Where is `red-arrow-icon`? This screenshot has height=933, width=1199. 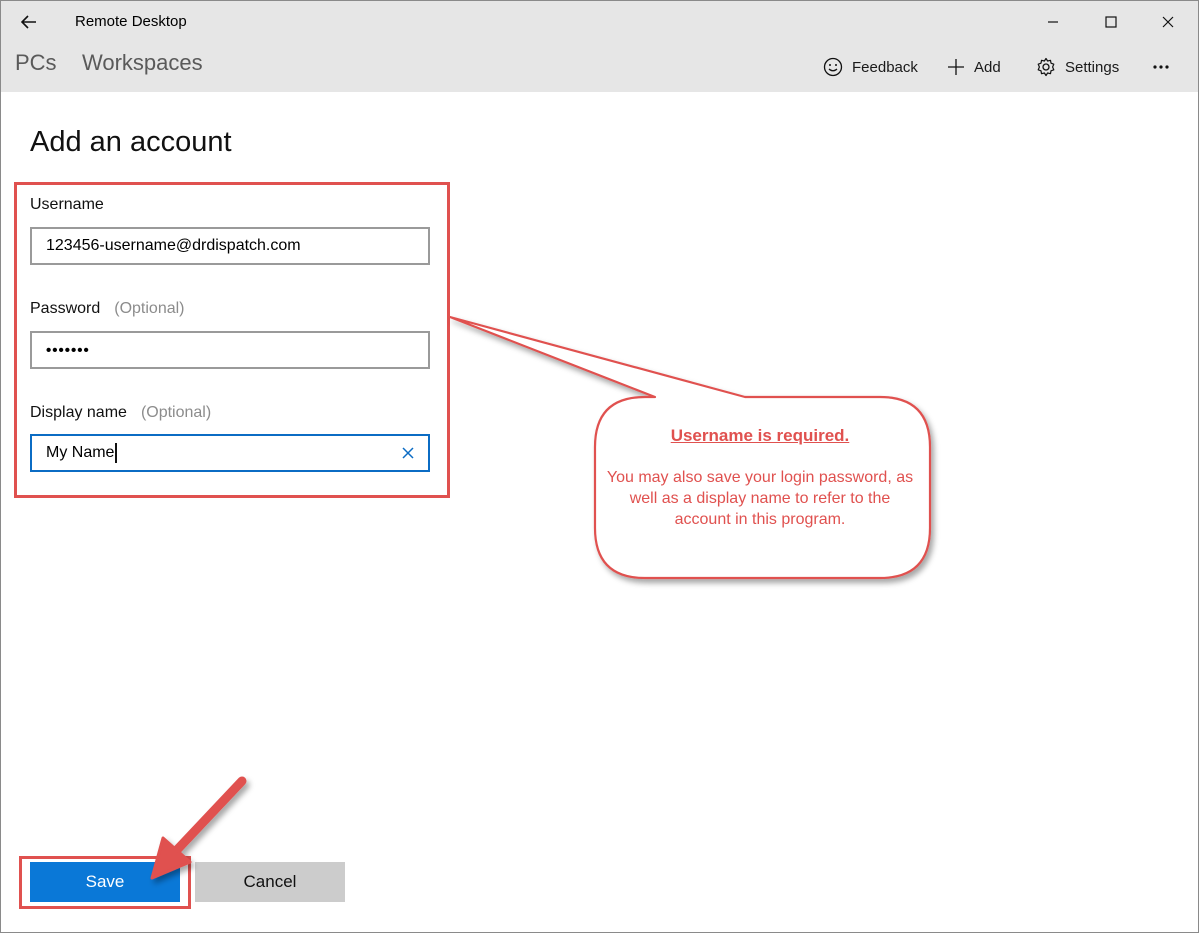
red-arrow-icon is located at coordinates (198, 828).